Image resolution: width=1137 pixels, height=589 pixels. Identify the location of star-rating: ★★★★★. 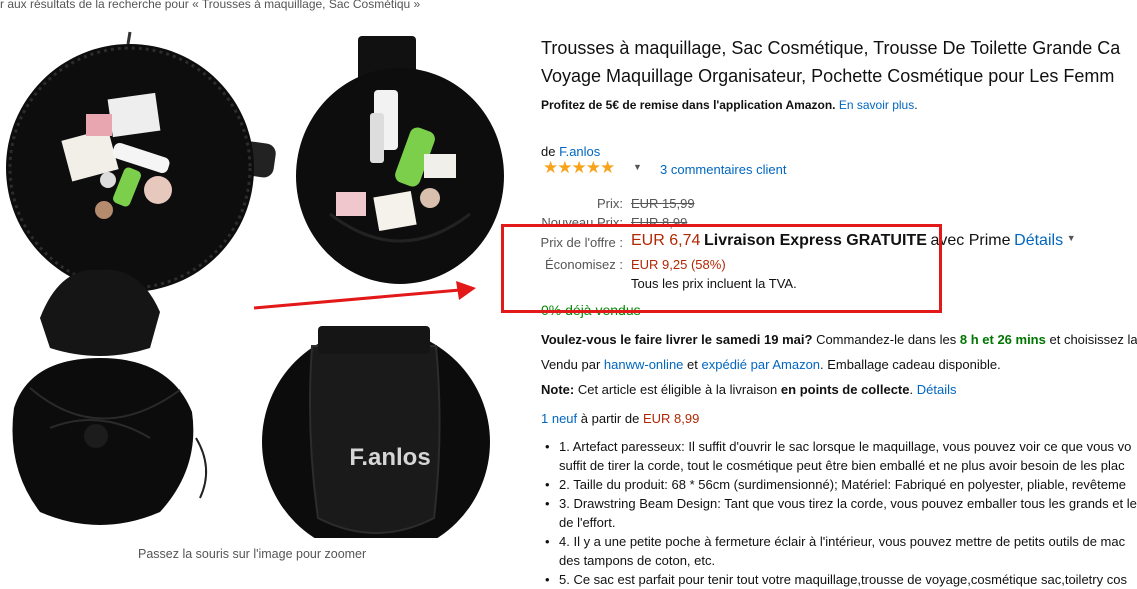
(579, 168).